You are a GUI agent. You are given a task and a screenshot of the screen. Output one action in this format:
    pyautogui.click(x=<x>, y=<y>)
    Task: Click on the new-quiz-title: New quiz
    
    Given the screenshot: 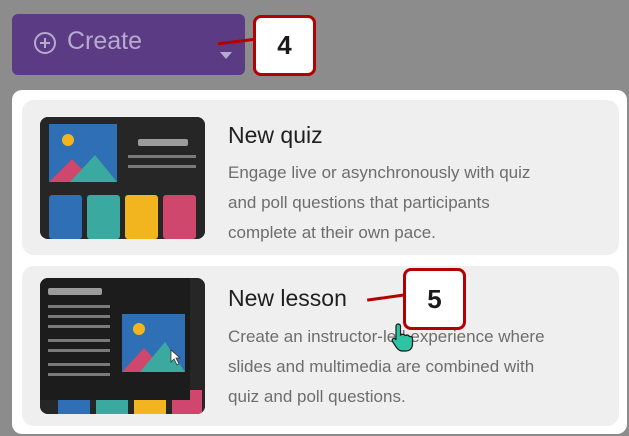 What is the action you would take?
    pyautogui.click(x=275, y=135)
    